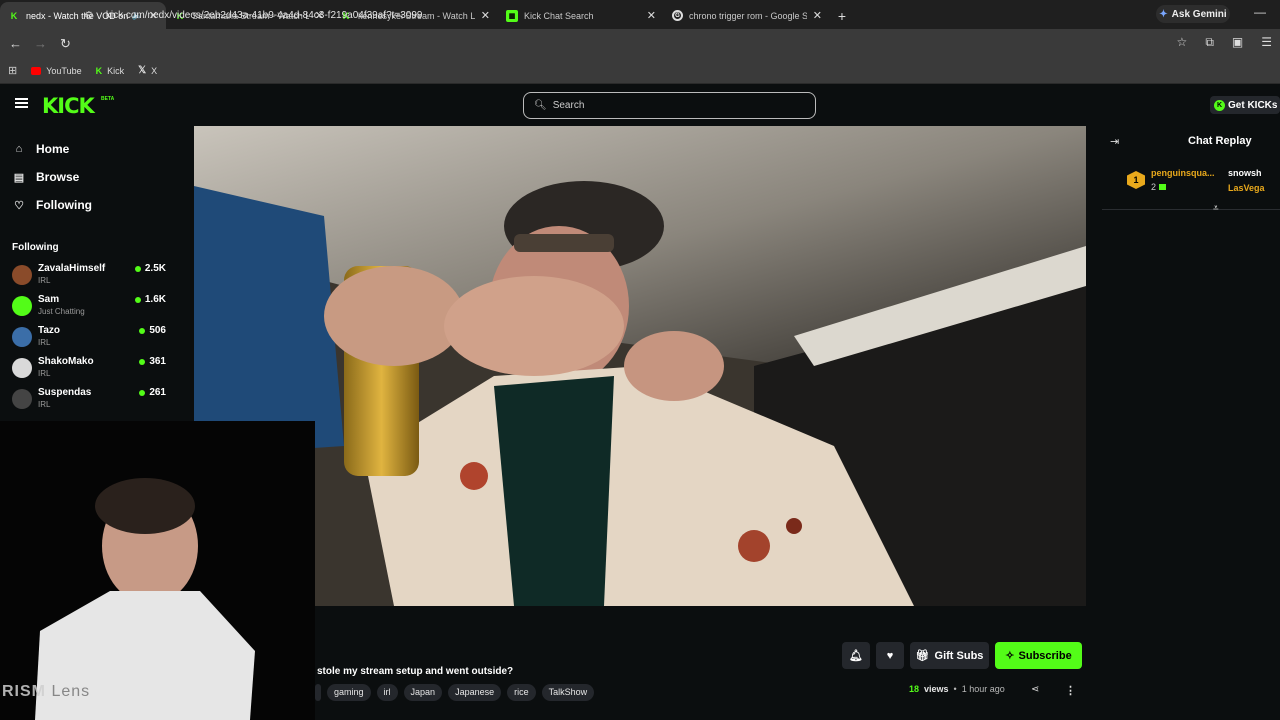 This screenshot has height=720, width=1280. What do you see at coordinates (108, 99) in the screenshot?
I see `beta-badge: BETA` at bounding box center [108, 99].